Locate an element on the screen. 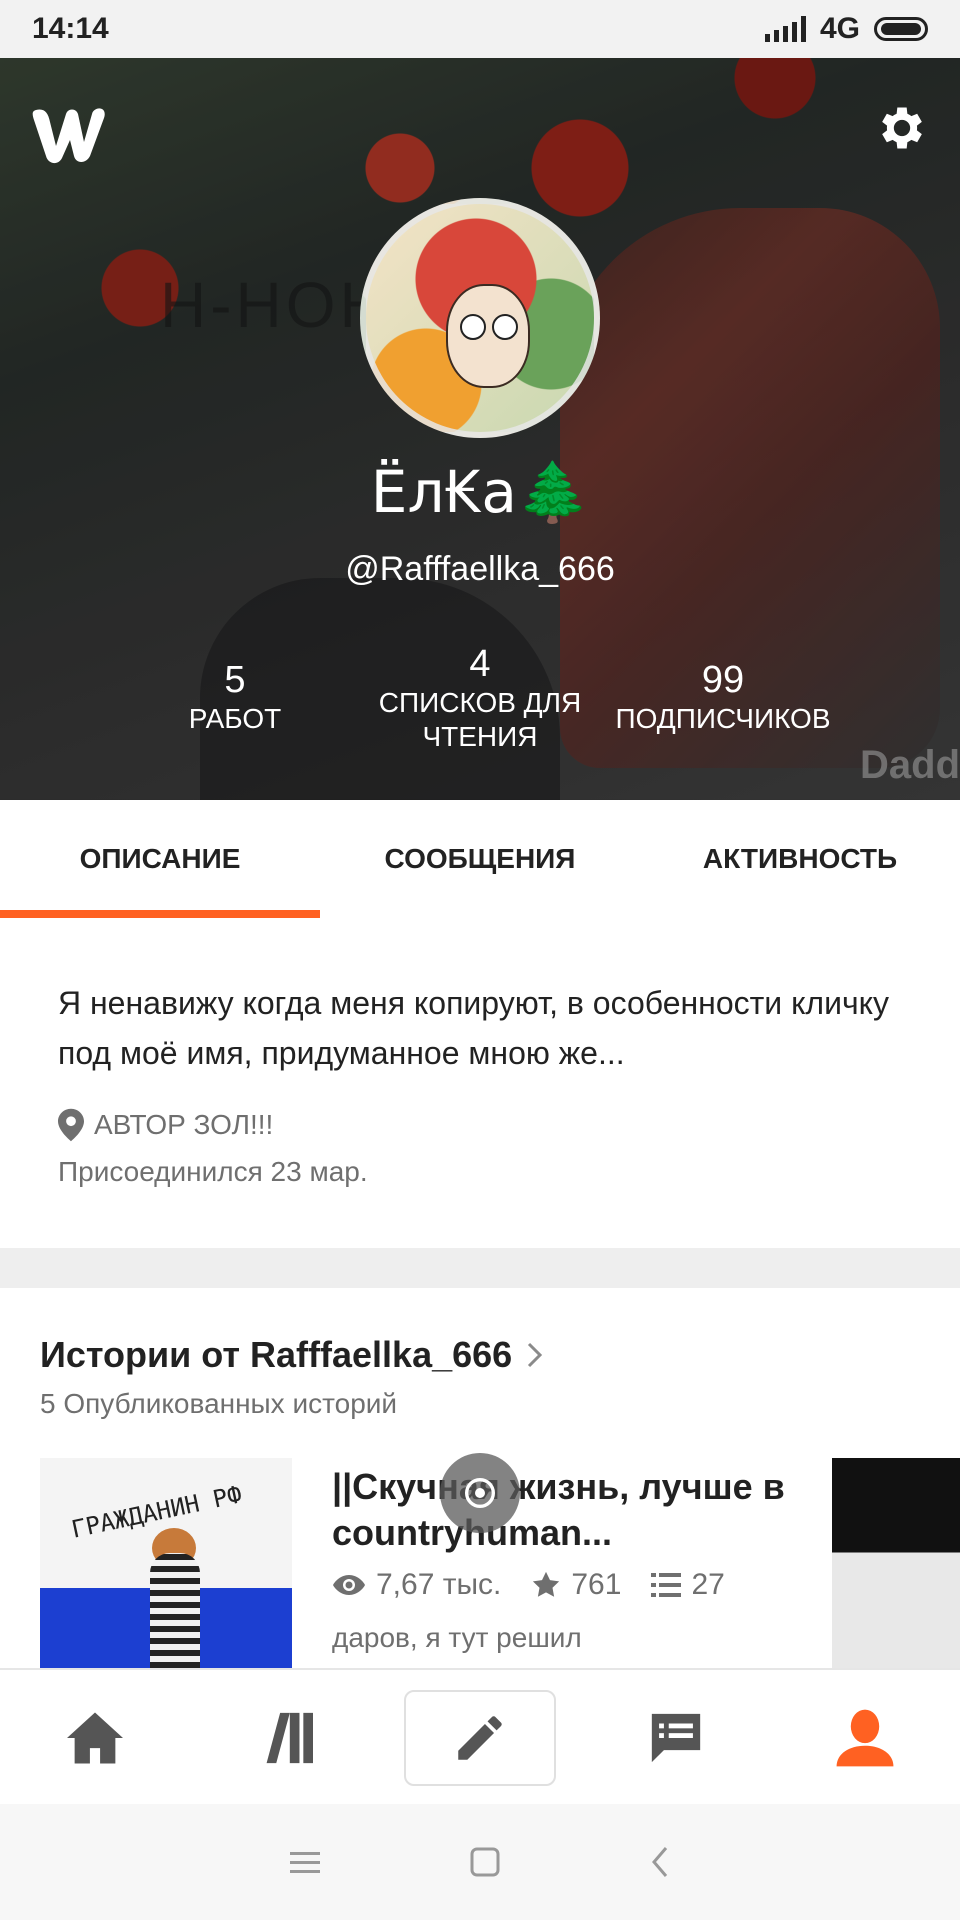 The height and width of the screenshot is (1920, 960). tab-about: ОПИСАНИЕ is located at coordinates (160, 859).